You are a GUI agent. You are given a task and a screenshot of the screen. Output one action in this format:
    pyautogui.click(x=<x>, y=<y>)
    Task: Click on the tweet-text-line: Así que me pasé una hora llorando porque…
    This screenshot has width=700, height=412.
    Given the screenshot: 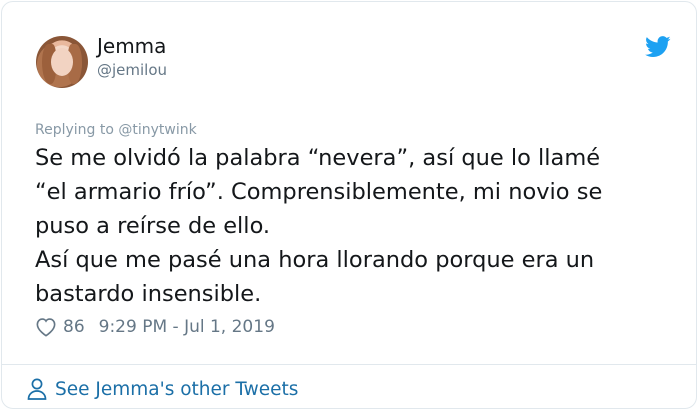 What is the action you would take?
    pyautogui.click(x=315, y=260)
    